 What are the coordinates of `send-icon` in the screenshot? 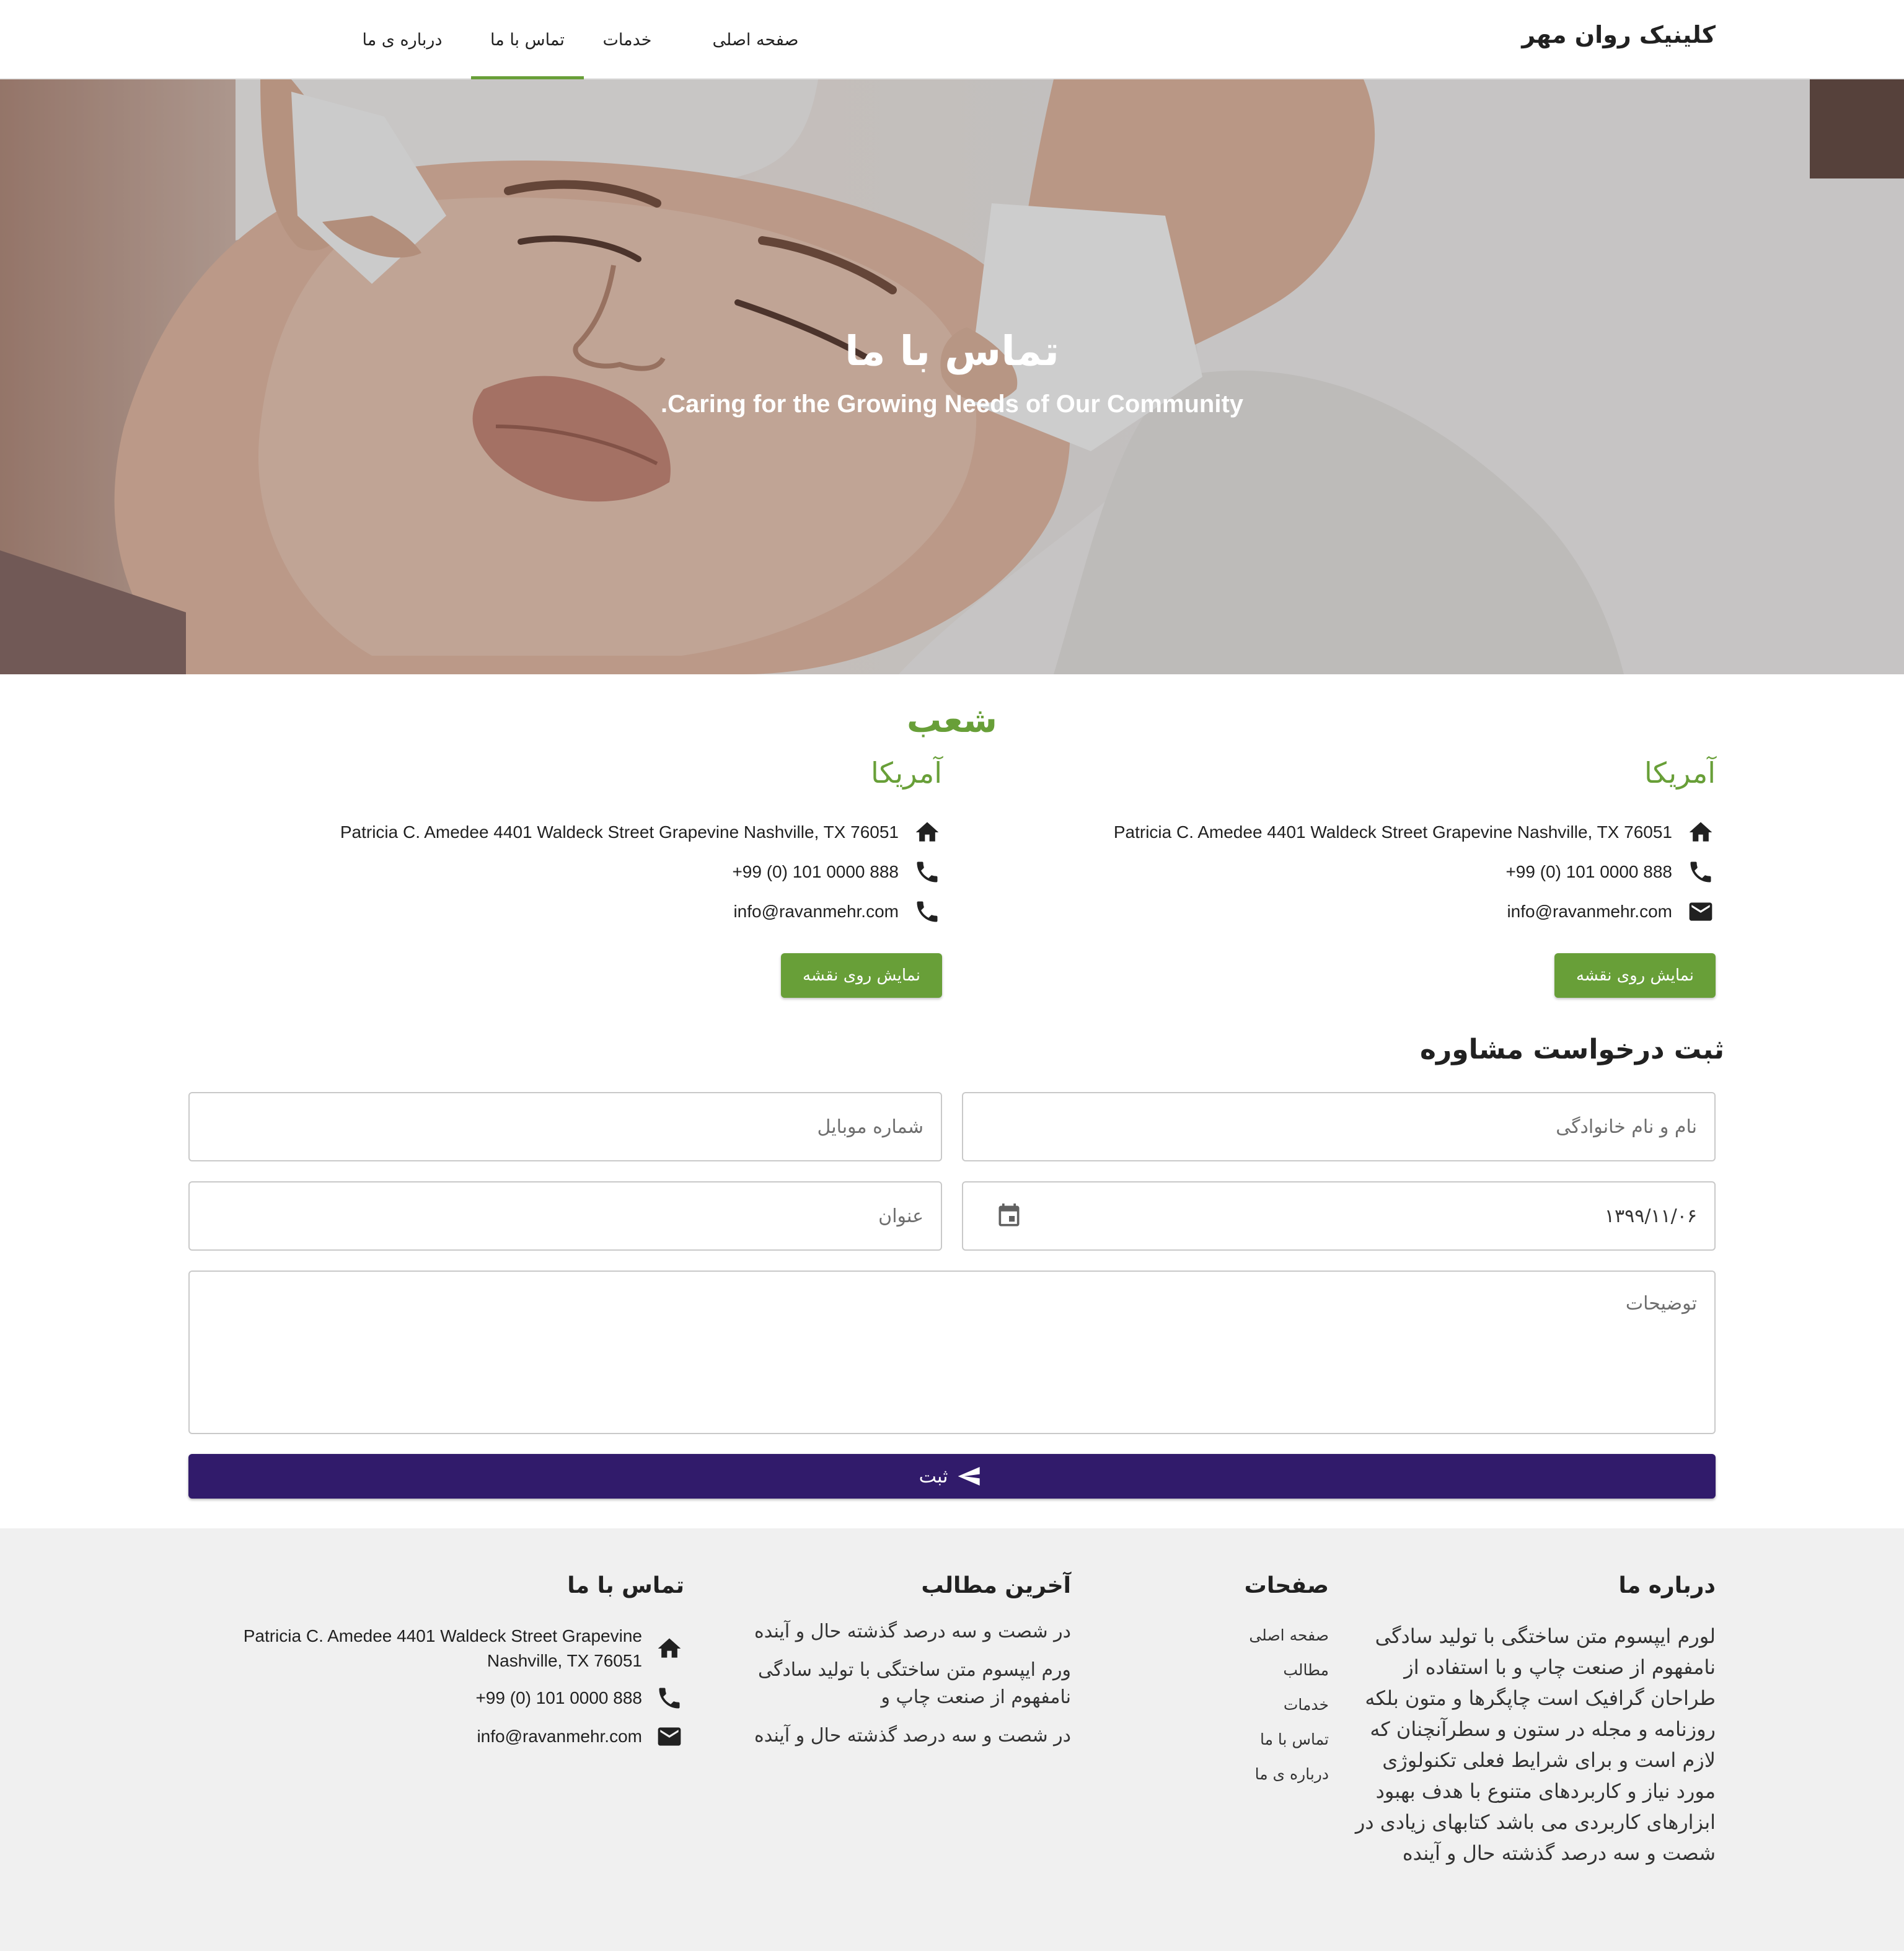 It's located at (969, 1476).